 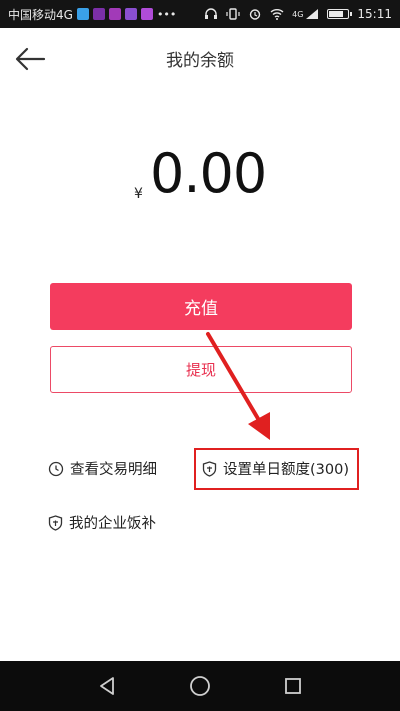 What do you see at coordinates (211, 13) in the screenshot?
I see `headphones-icon` at bounding box center [211, 13].